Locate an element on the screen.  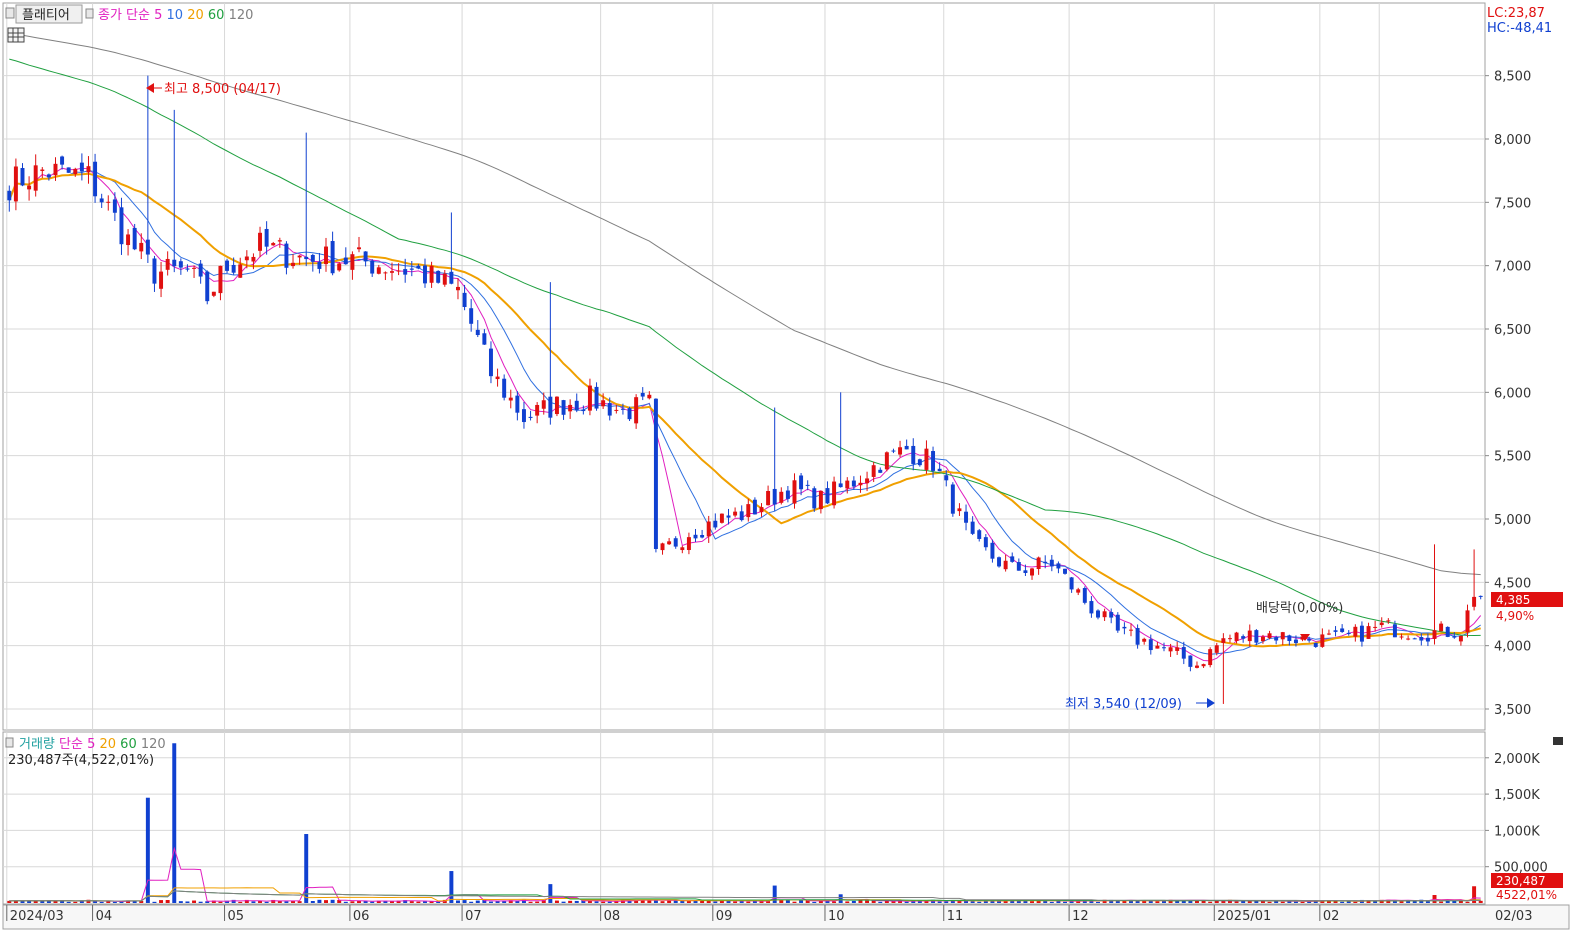
y-tick-label: 3,500 is located at coordinates (1512, 710).